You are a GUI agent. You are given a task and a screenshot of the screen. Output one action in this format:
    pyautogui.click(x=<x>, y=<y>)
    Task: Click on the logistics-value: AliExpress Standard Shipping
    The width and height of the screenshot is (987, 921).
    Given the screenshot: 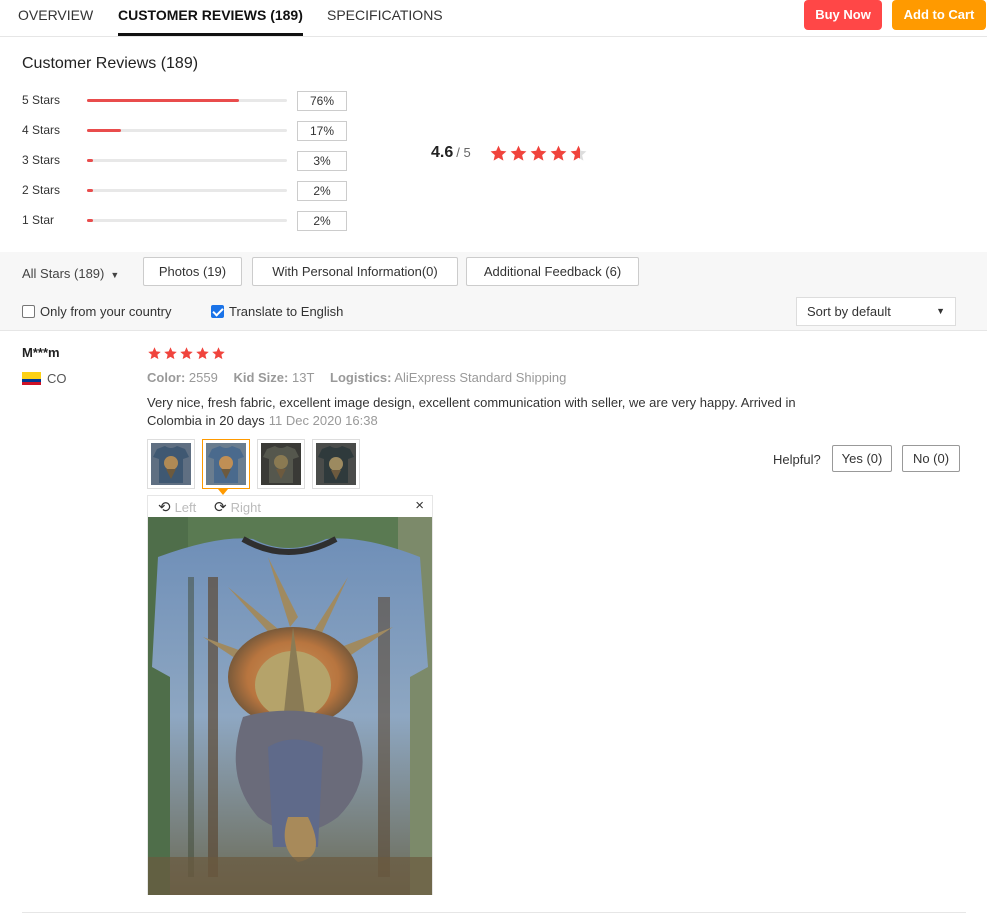 What is the action you would take?
    pyautogui.click(x=480, y=377)
    